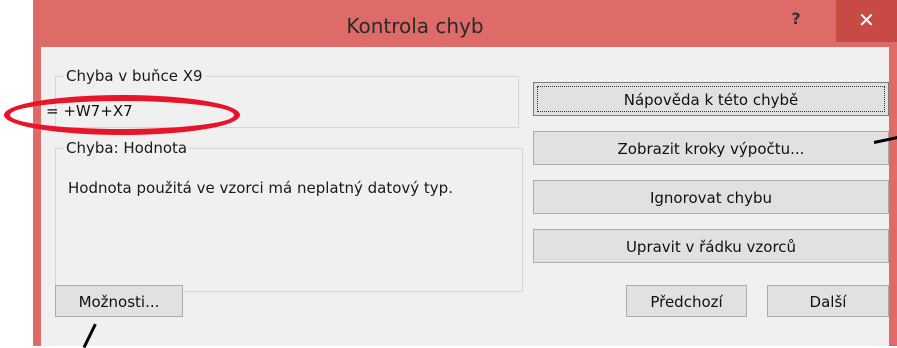  What do you see at coordinates (711, 99) in the screenshot?
I see `help-on-error-button: Nápověda k této chybě` at bounding box center [711, 99].